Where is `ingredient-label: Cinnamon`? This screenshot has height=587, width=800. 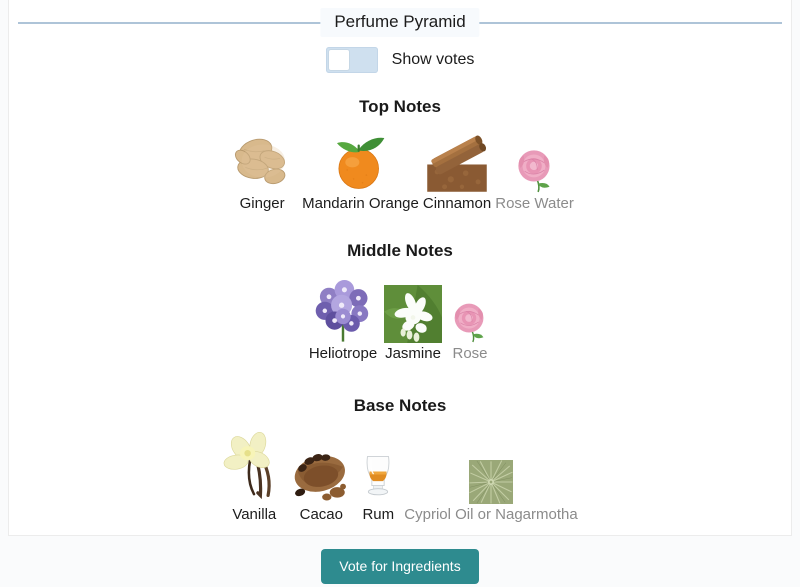 ingredient-label: Cinnamon is located at coordinates (457, 203).